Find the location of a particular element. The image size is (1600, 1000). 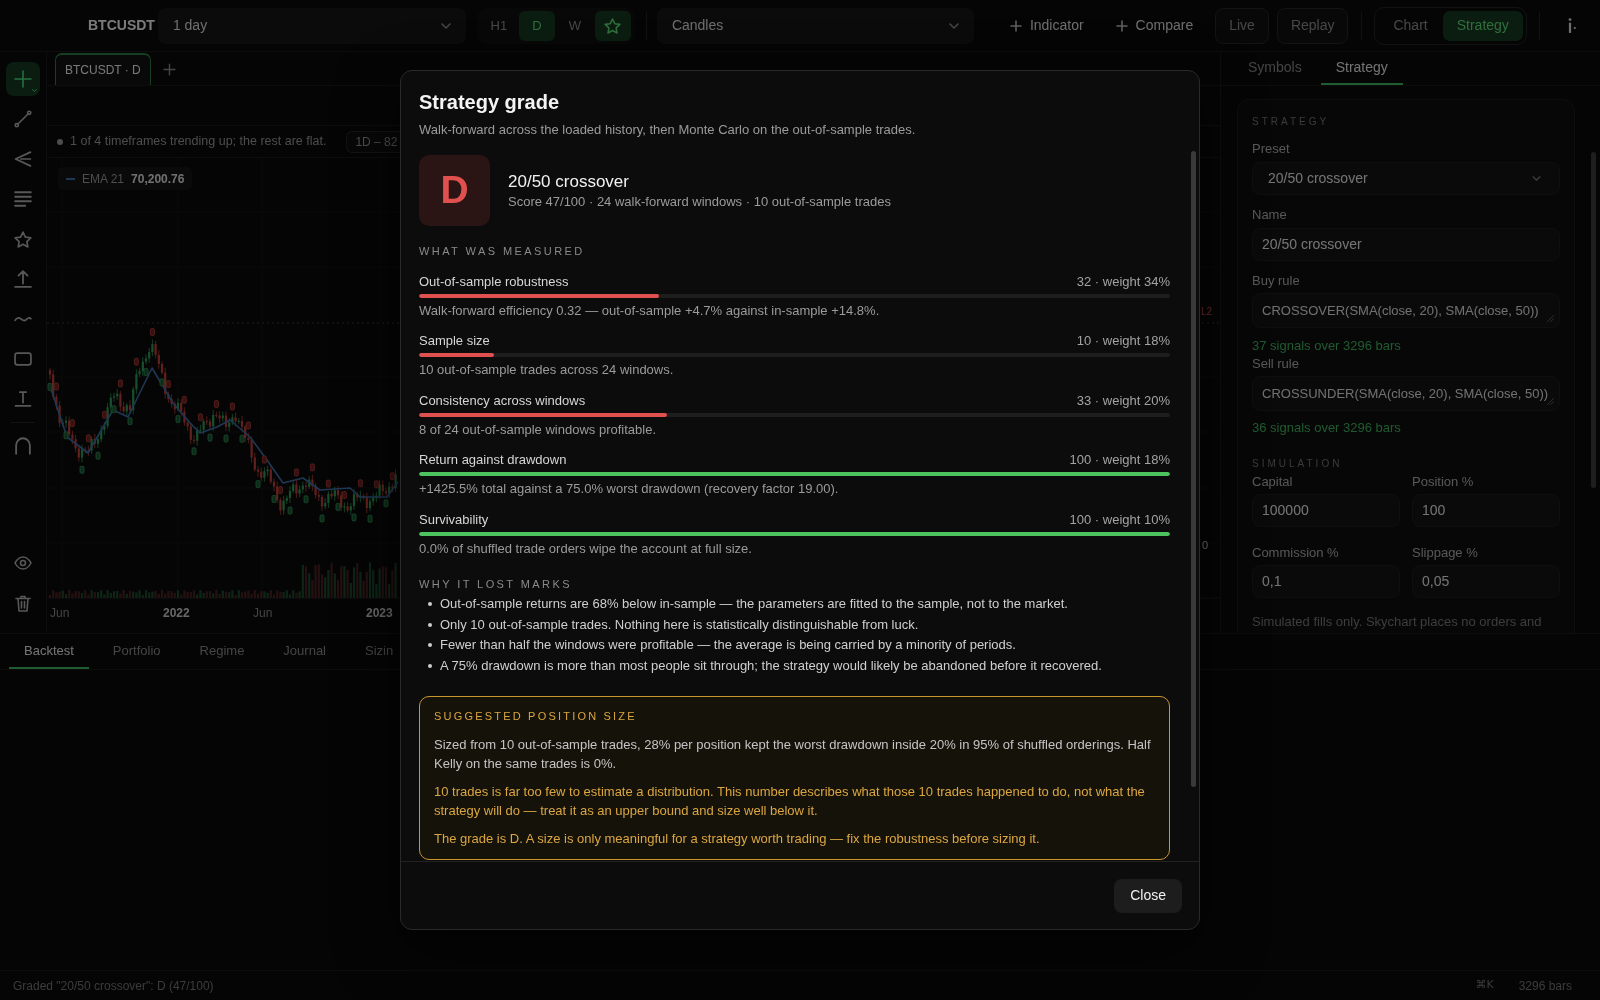

trend-note: 1 of 4 timeframes trending up; the rest are flat. is located at coordinates (198, 142).